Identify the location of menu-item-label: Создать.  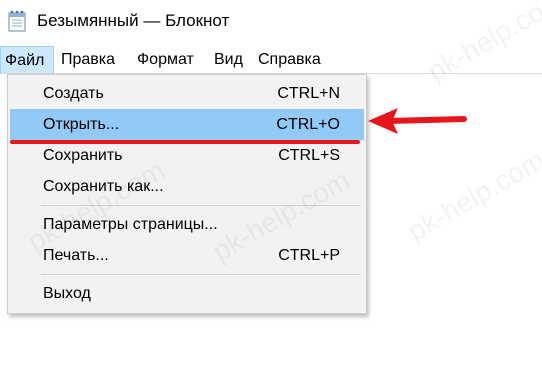
(73, 93).